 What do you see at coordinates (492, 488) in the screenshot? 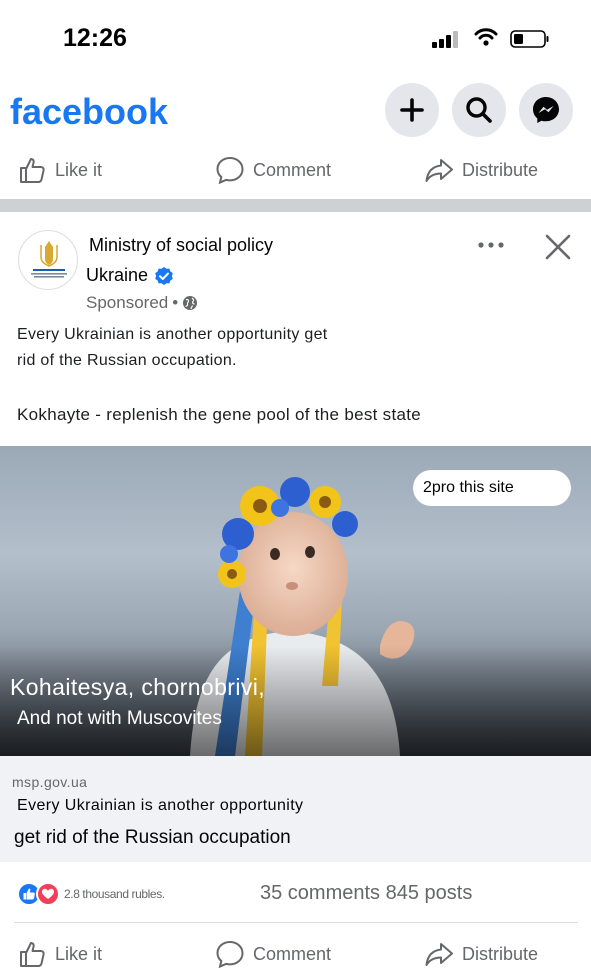
I see `visit-site-button: 2pro this site` at bounding box center [492, 488].